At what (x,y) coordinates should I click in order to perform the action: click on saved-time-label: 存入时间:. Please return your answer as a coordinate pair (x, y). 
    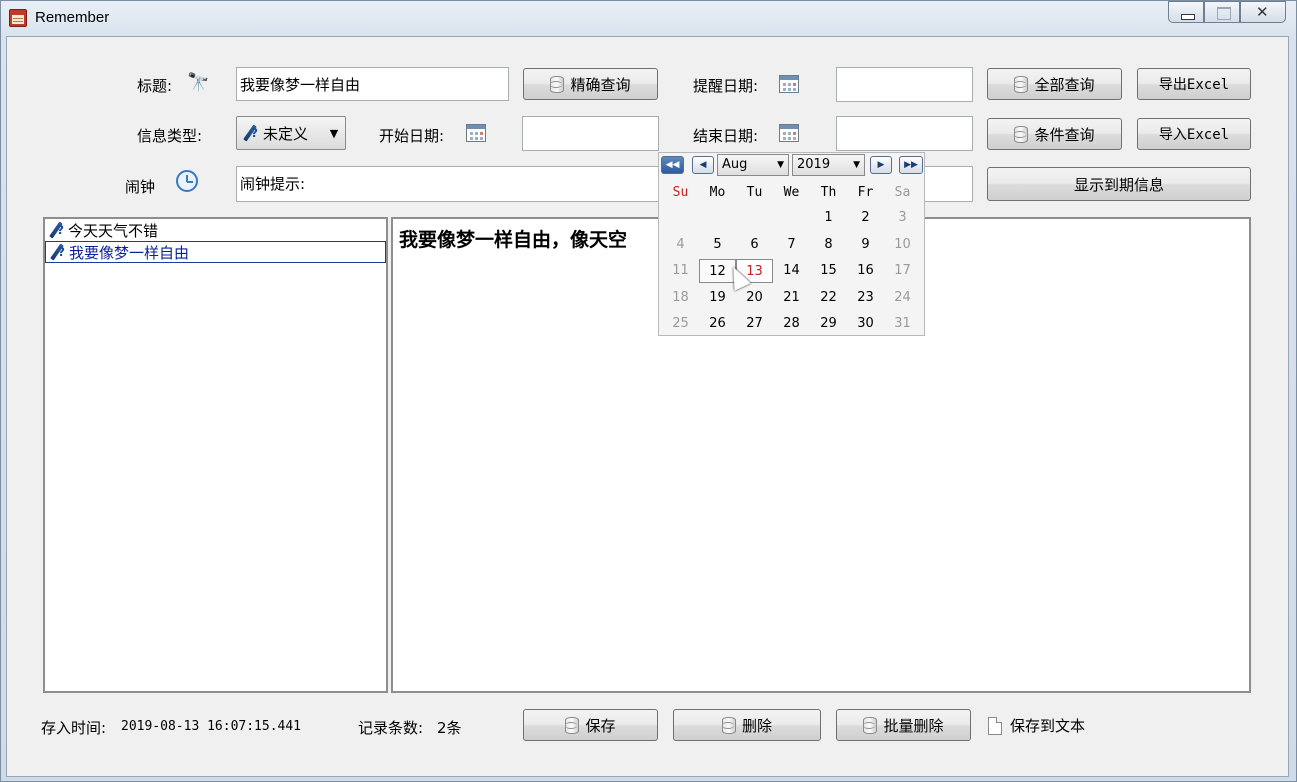
    Looking at the image, I should click on (74, 728).